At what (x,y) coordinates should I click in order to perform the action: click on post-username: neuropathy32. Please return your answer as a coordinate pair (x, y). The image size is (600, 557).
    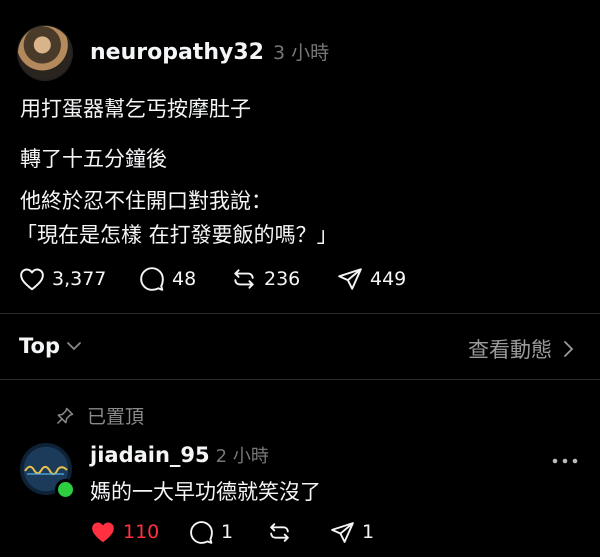
    Looking at the image, I should click on (177, 52).